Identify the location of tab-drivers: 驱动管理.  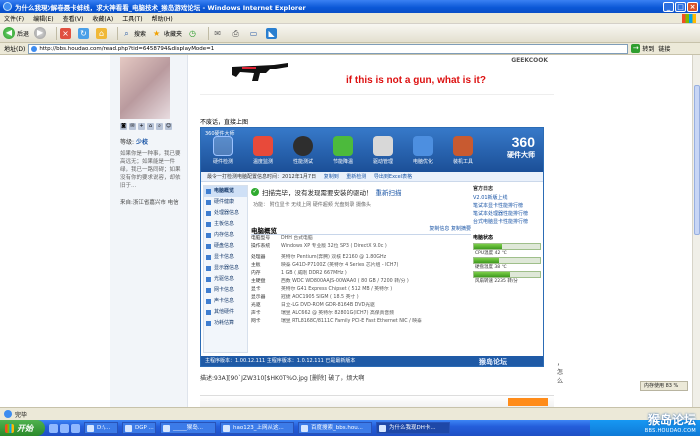
(383, 150).